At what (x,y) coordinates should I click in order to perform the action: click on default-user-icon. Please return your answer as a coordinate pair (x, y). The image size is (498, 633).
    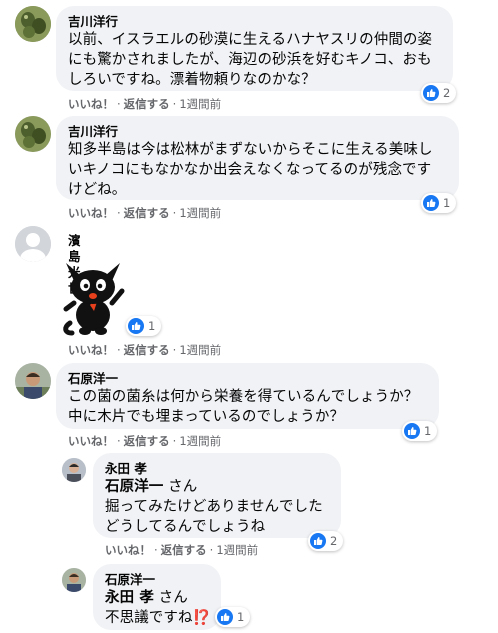
    Looking at the image, I should click on (33, 244).